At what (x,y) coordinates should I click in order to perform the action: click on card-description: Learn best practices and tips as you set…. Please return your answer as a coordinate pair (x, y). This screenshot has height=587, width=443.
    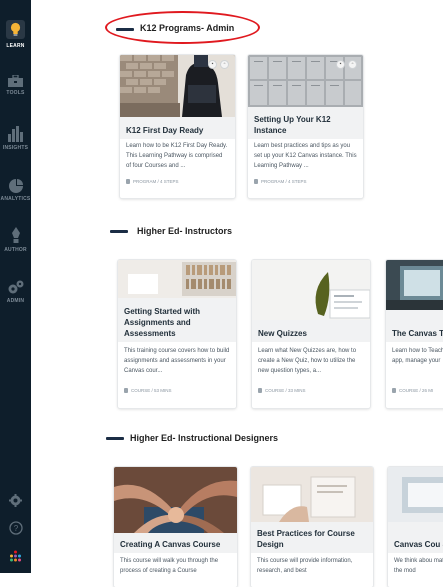
    Looking at the image, I should click on (305, 156).